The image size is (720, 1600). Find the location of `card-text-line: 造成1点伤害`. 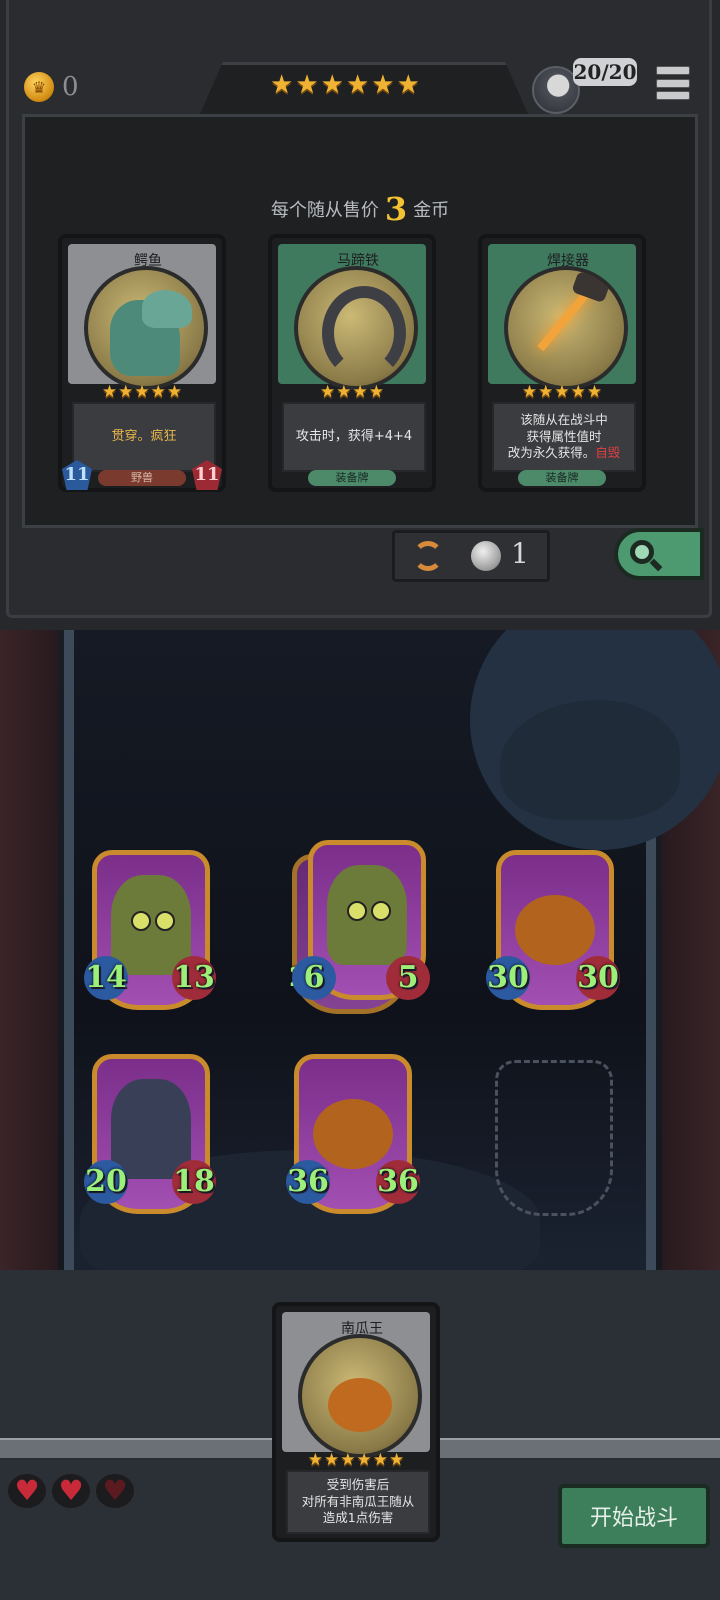

card-text-line: 造成1点伤害 is located at coordinates (358, 1518).